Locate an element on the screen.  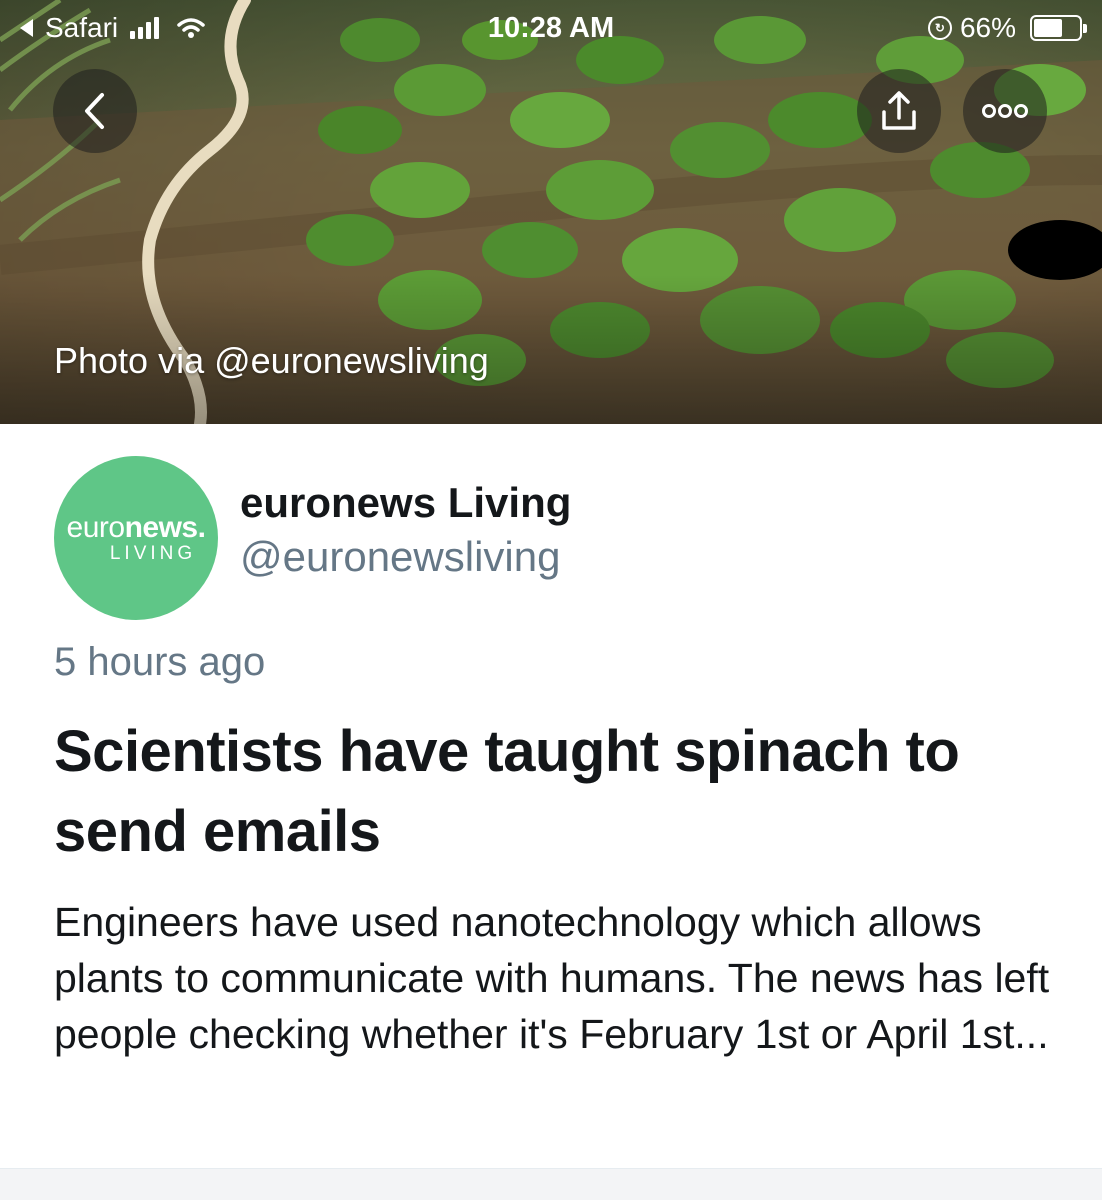
share-icon is located at coordinates (899, 110).